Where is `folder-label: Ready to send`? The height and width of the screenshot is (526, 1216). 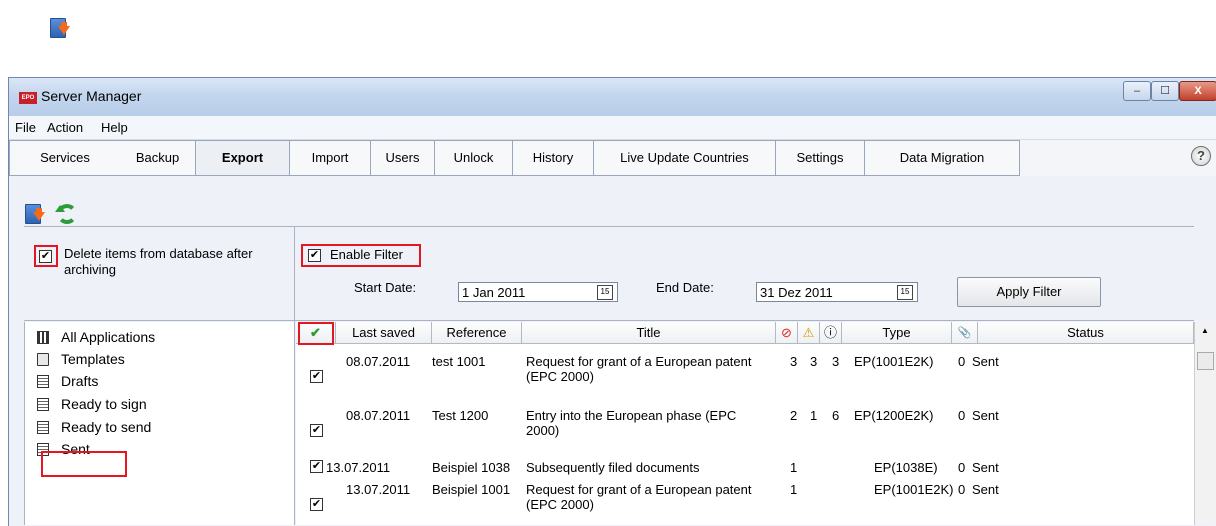 folder-label: Ready to send is located at coordinates (106, 427).